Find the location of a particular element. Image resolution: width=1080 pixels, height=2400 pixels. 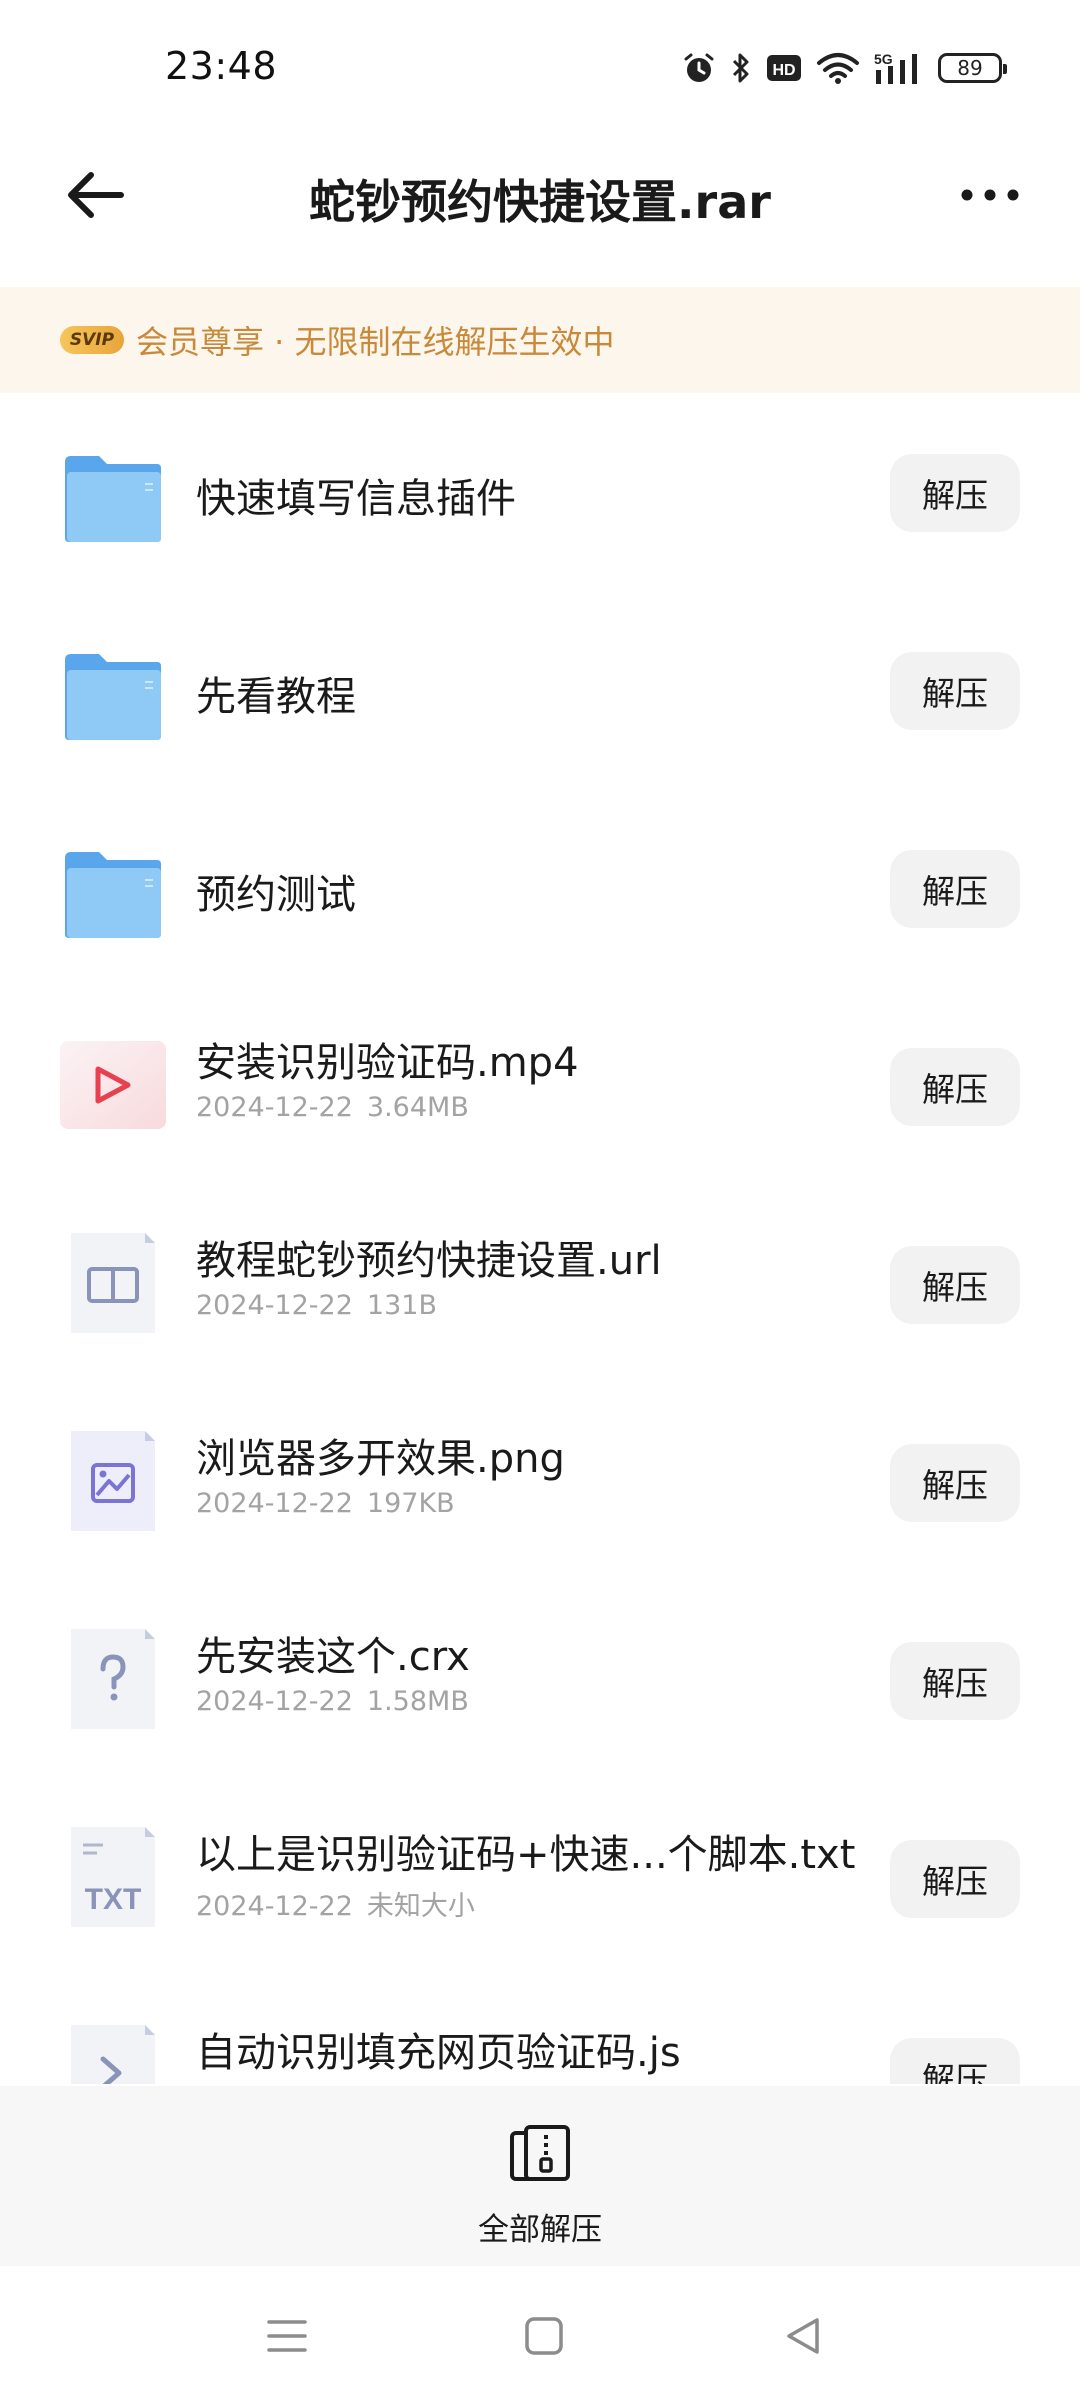

hd-label: HD is located at coordinates (783, 70).